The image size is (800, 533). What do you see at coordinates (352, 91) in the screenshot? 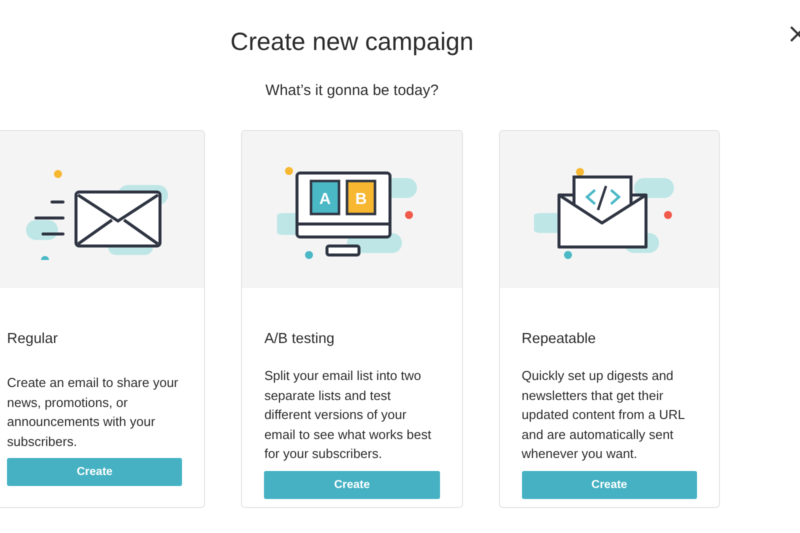
I see `dialog-subtitle: What’s it gonna be today?` at bounding box center [352, 91].